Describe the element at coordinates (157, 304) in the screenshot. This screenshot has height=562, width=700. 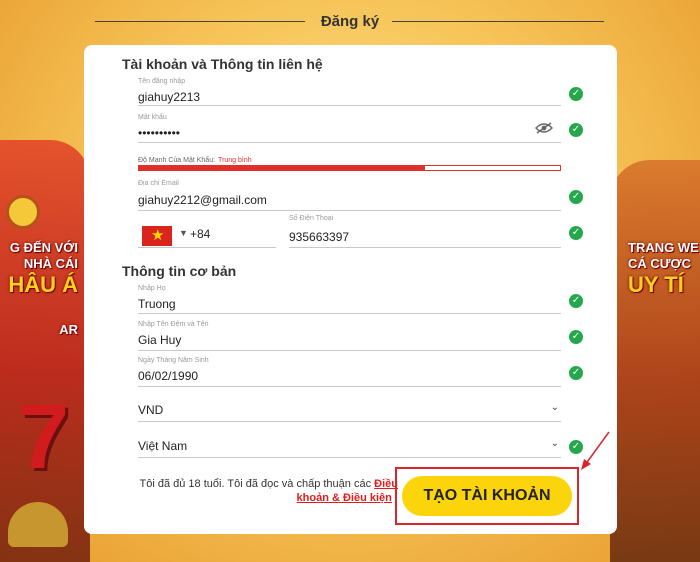
I see `last-name-value: Truong` at that location.